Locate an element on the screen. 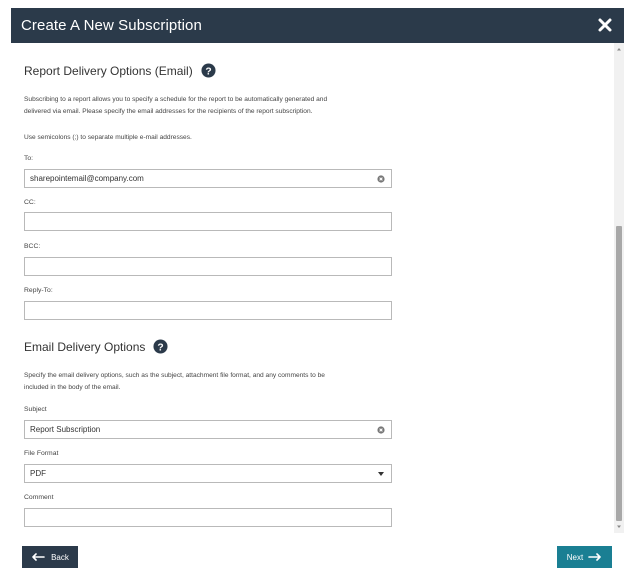 Image resolution: width=624 pixels, height=568 pixels. cc-label: CC: is located at coordinates (30, 202).